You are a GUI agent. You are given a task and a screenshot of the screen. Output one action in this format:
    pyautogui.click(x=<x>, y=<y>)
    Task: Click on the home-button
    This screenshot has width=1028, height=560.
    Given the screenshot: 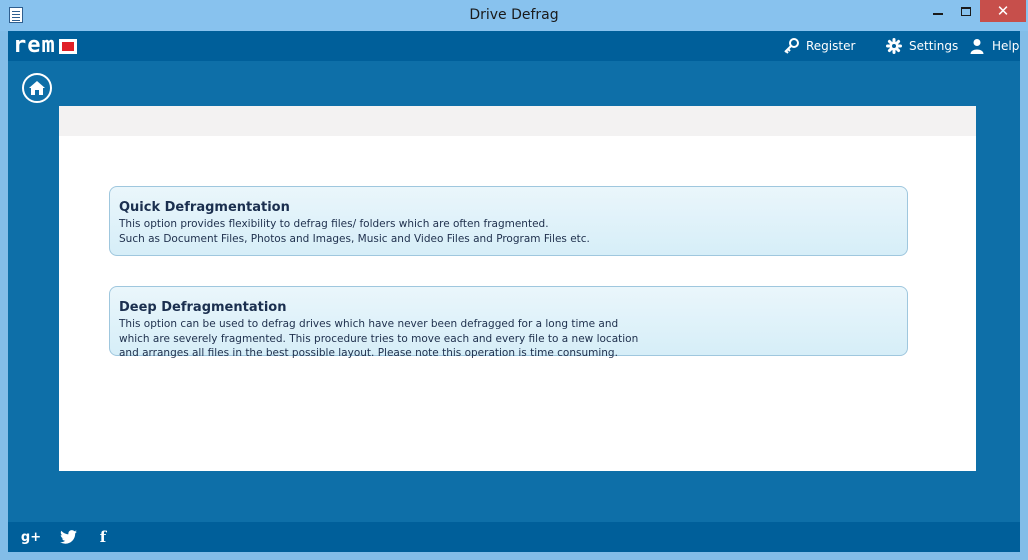 What is the action you would take?
    pyautogui.click(x=37, y=88)
    